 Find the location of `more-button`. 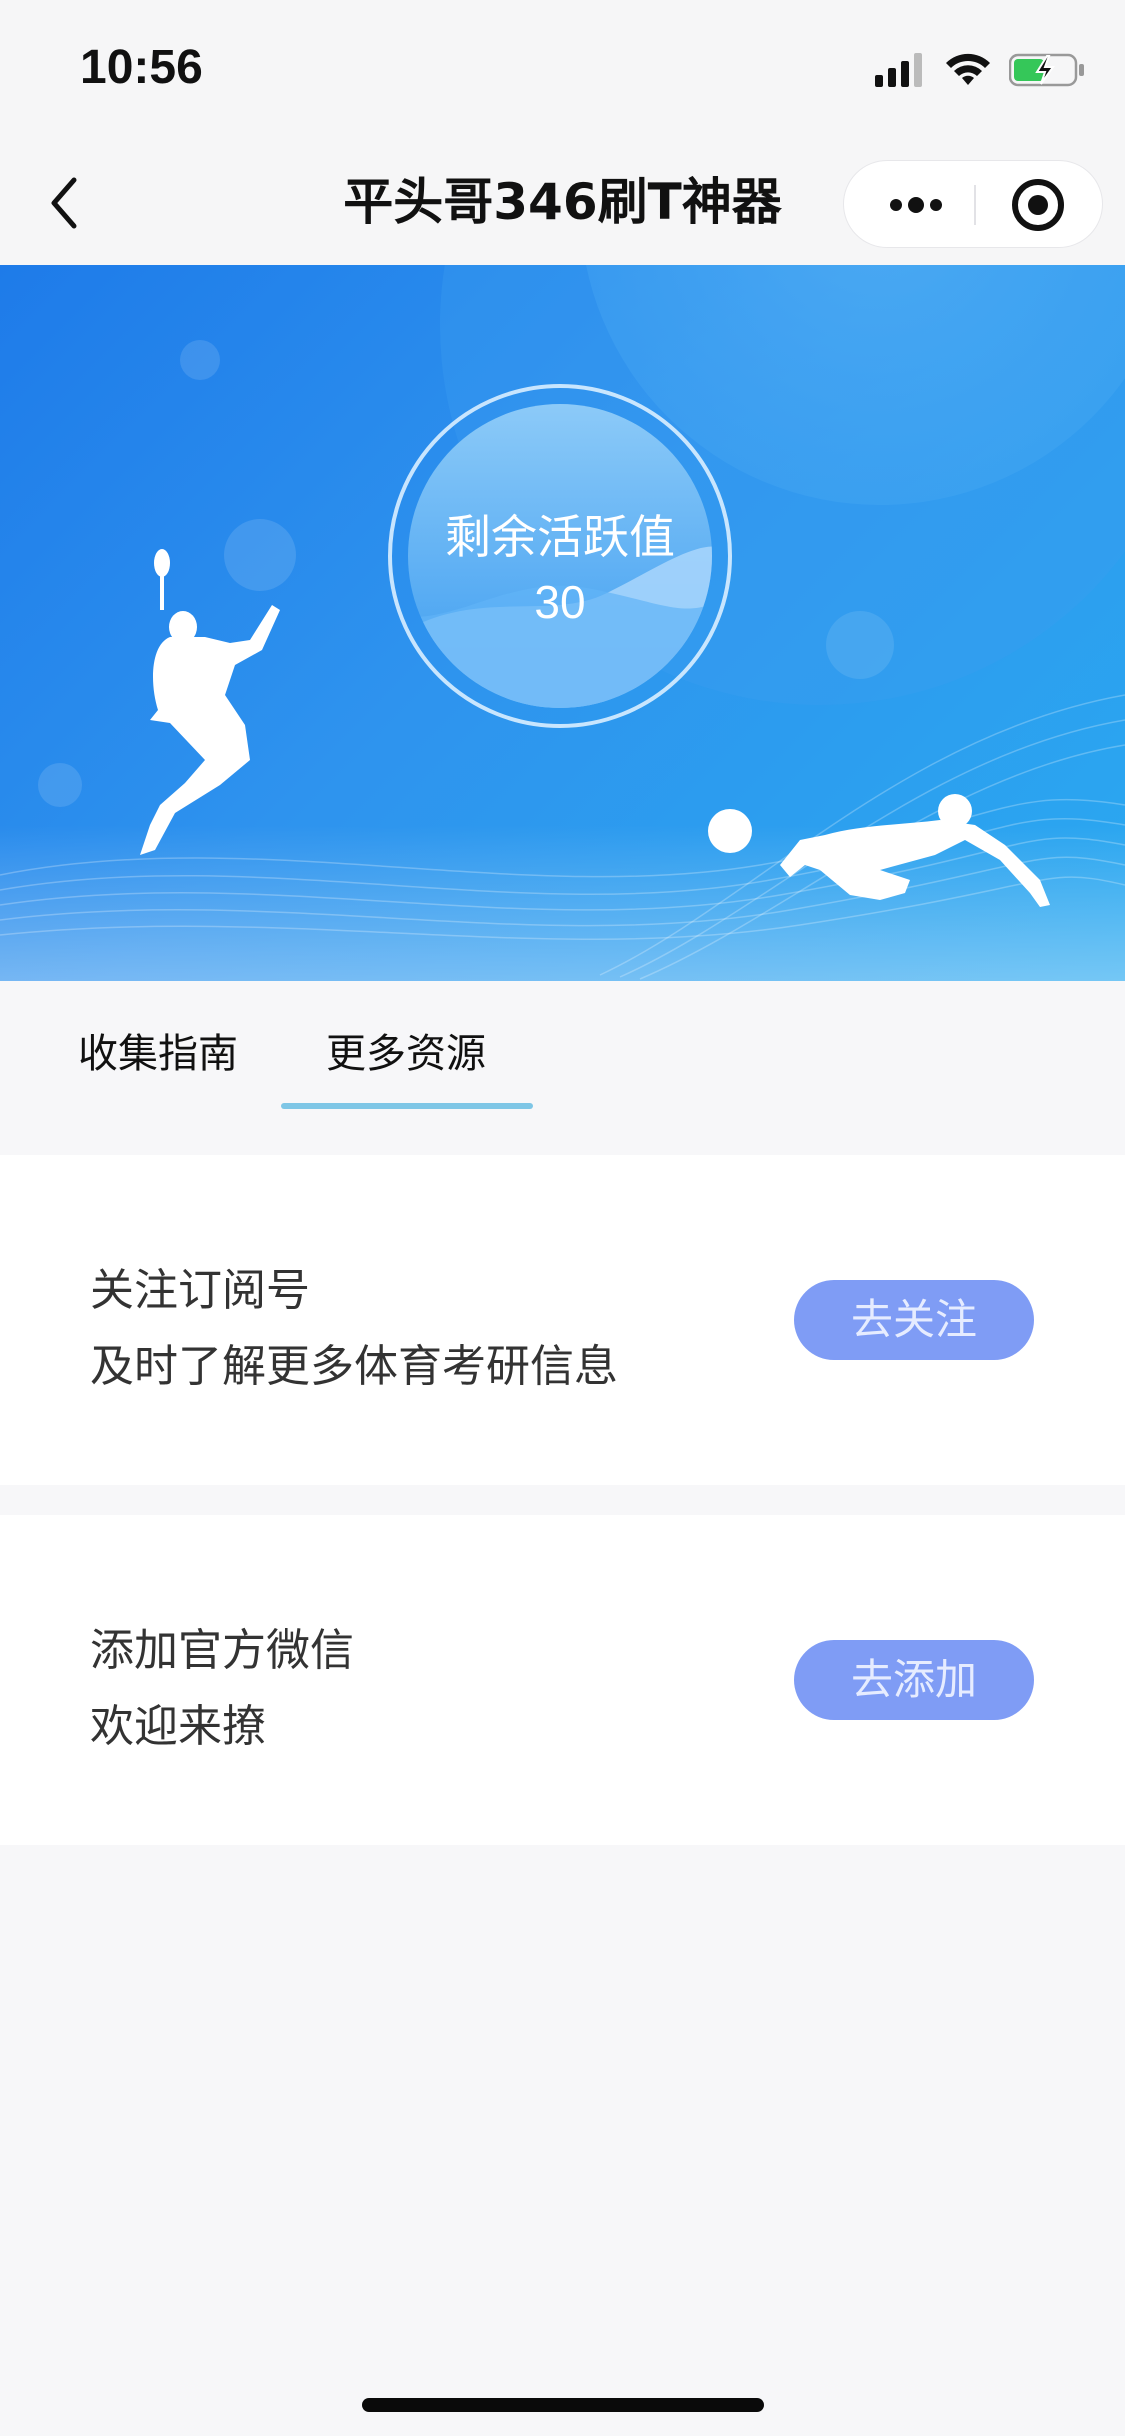

more-button is located at coordinates (912, 205).